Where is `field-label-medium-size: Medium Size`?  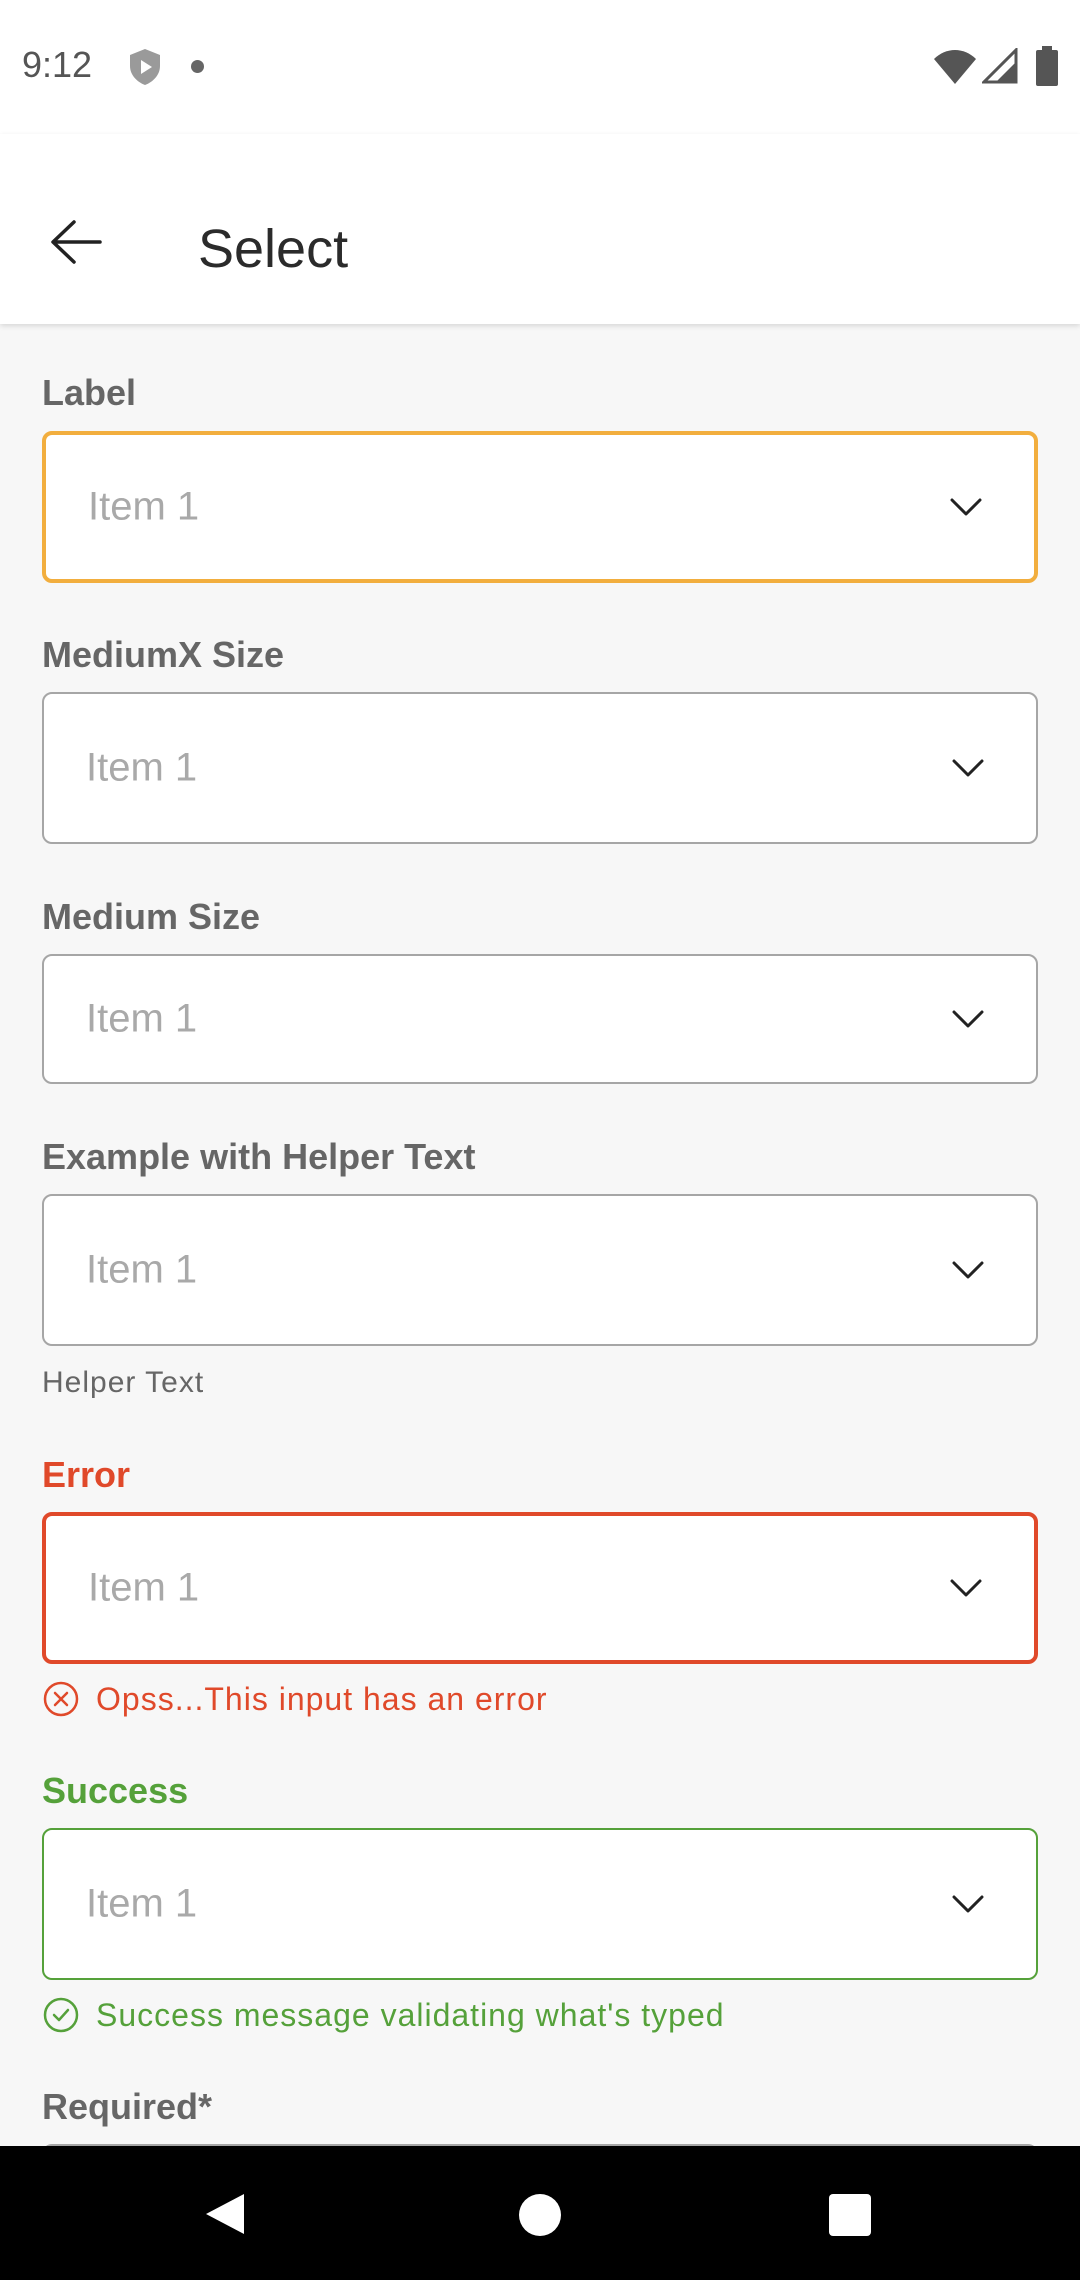 field-label-medium-size: Medium Size is located at coordinates (151, 916).